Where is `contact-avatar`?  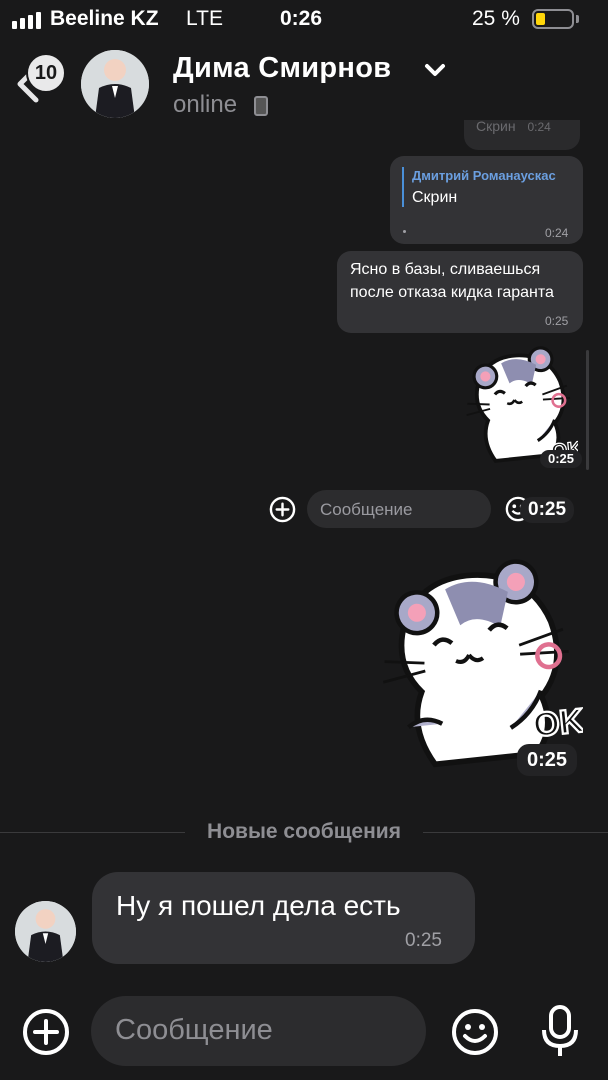
contact-avatar is located at coordinates (115, 84).